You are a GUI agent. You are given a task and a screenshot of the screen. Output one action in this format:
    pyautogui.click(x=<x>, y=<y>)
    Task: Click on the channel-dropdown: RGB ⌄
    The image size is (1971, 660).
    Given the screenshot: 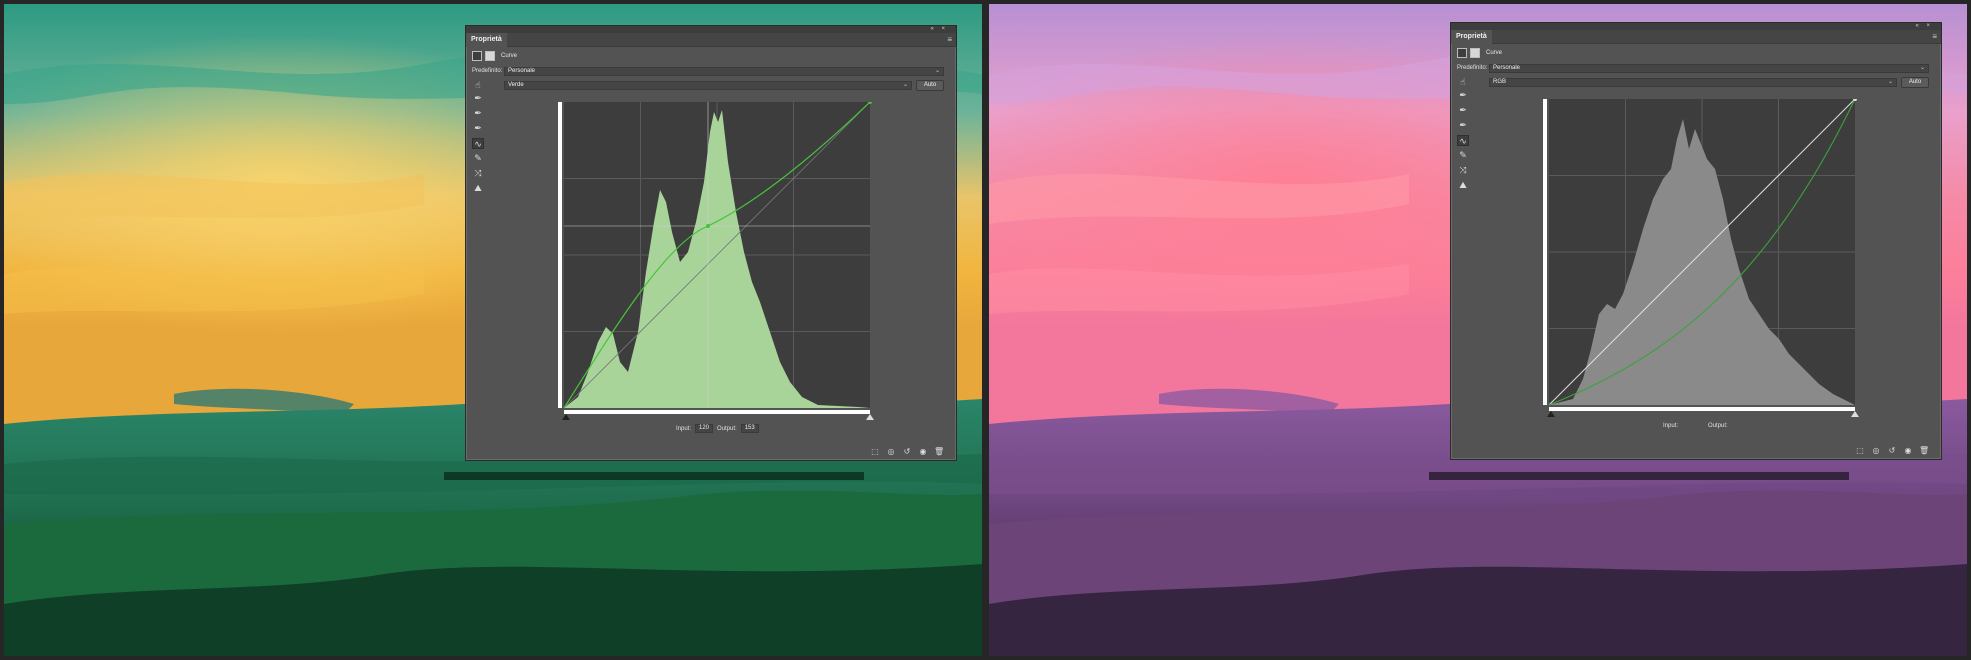 What is the action you would take?
    pyautogui.click(x=1693, y=82)
    